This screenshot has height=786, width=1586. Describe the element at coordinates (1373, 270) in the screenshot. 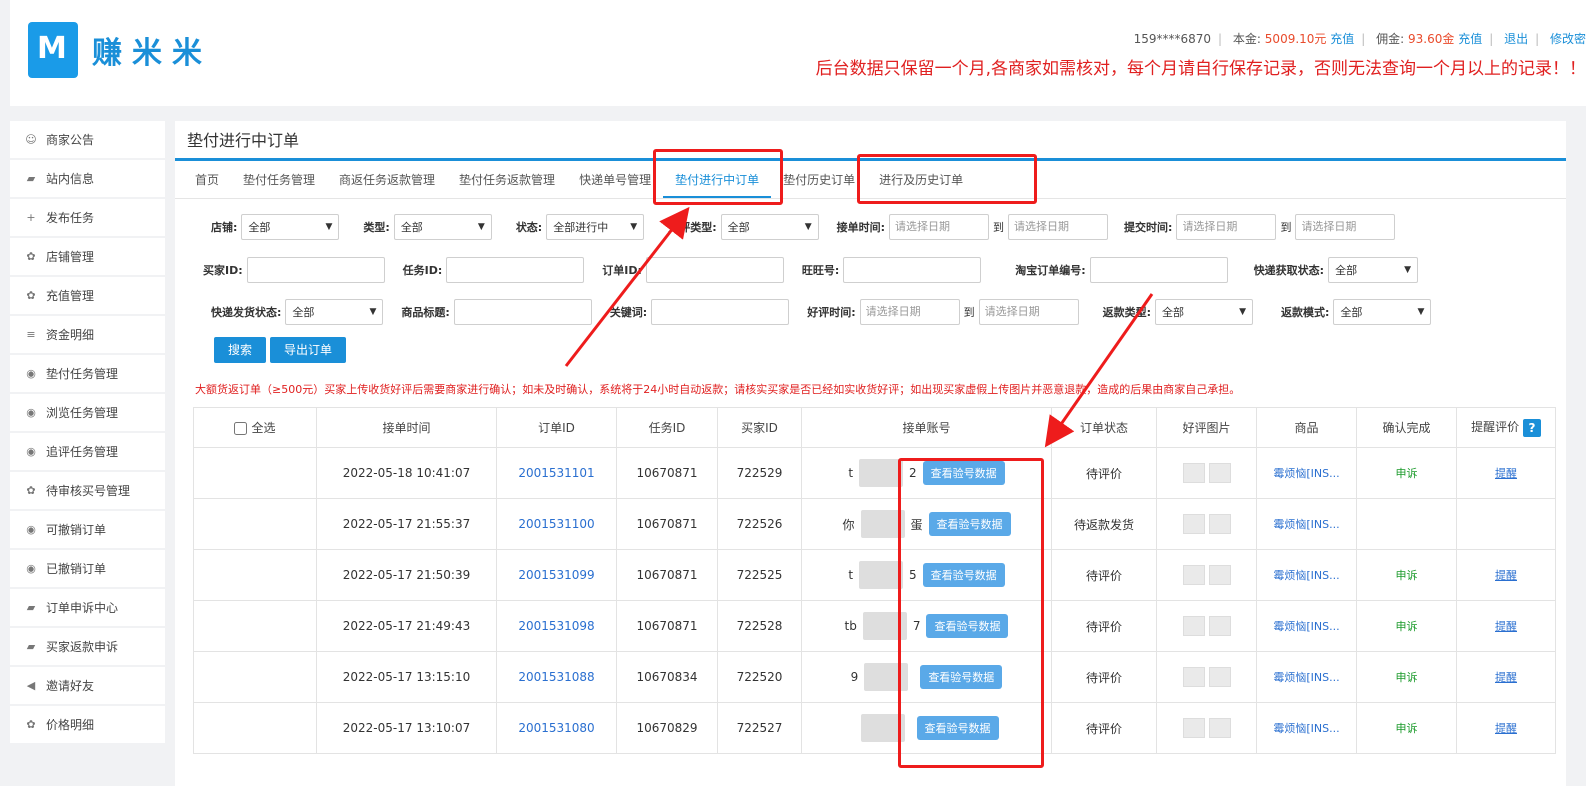

I see `express-get-select: 全部 ▼` at that location.